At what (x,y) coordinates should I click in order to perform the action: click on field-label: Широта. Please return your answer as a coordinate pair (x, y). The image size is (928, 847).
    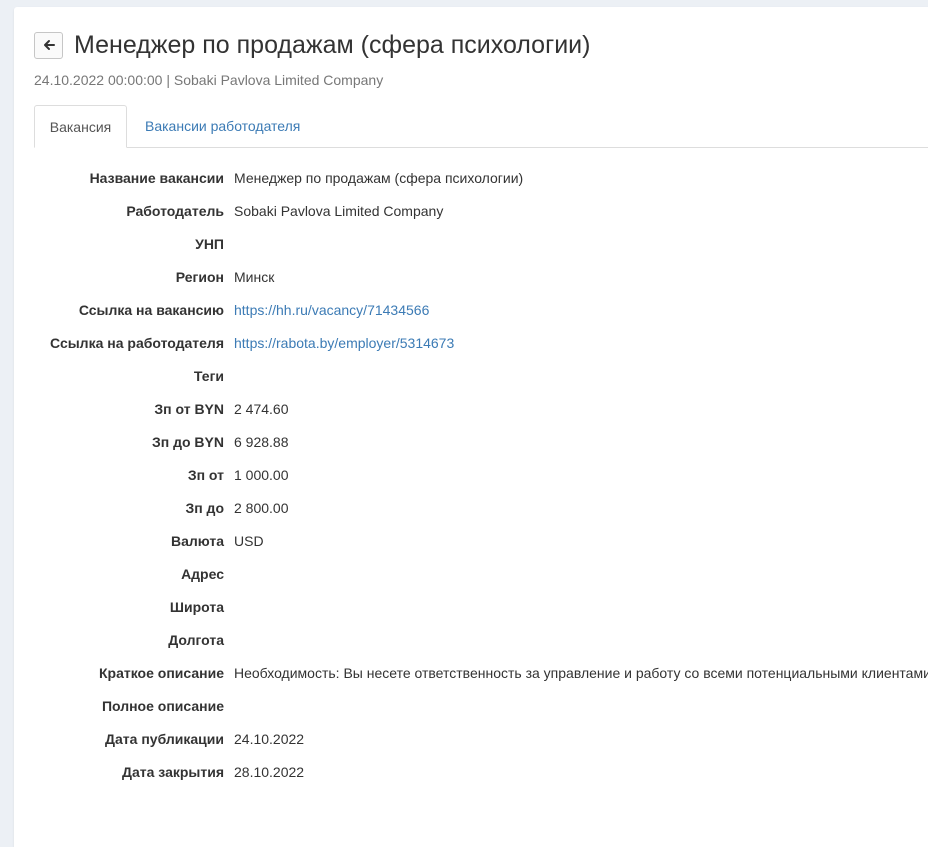
    Looking at the image, I should click on (196, 607).